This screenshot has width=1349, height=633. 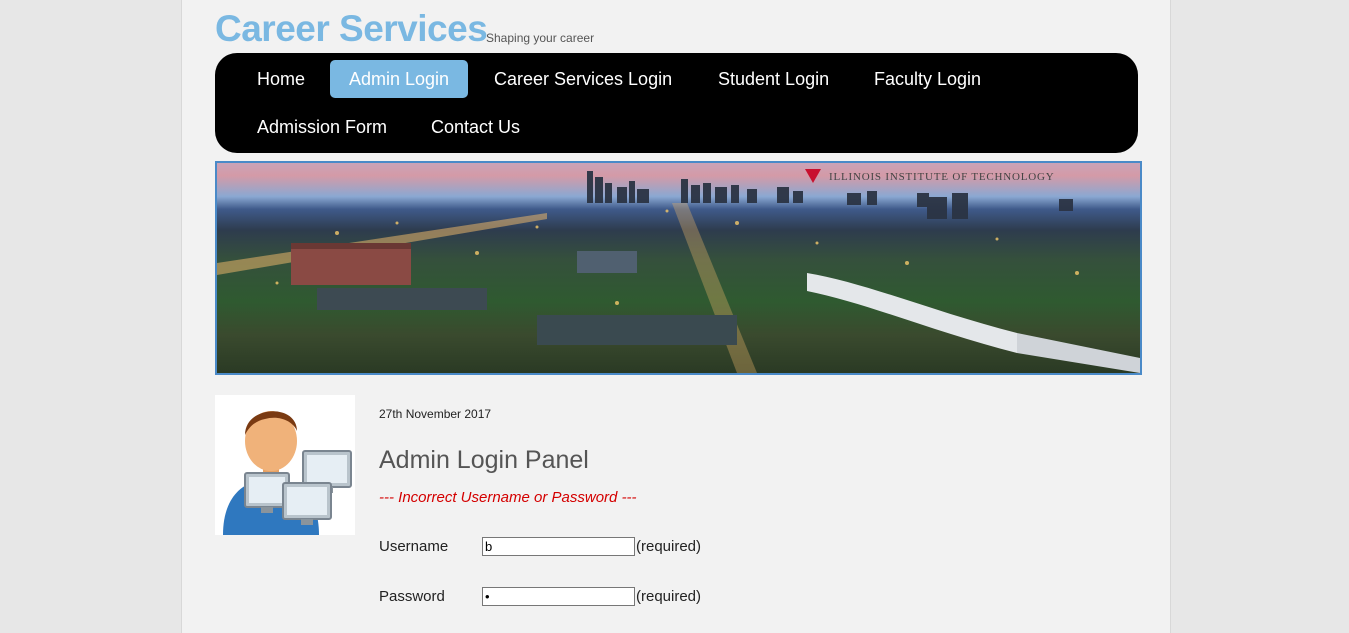 What do you see at coordinates (942, 177) in the screenshot?
I see `banner-caption: ILLINOIS INSTITUTE OF TECHNOLOGY` at bounding box center [942, 177].